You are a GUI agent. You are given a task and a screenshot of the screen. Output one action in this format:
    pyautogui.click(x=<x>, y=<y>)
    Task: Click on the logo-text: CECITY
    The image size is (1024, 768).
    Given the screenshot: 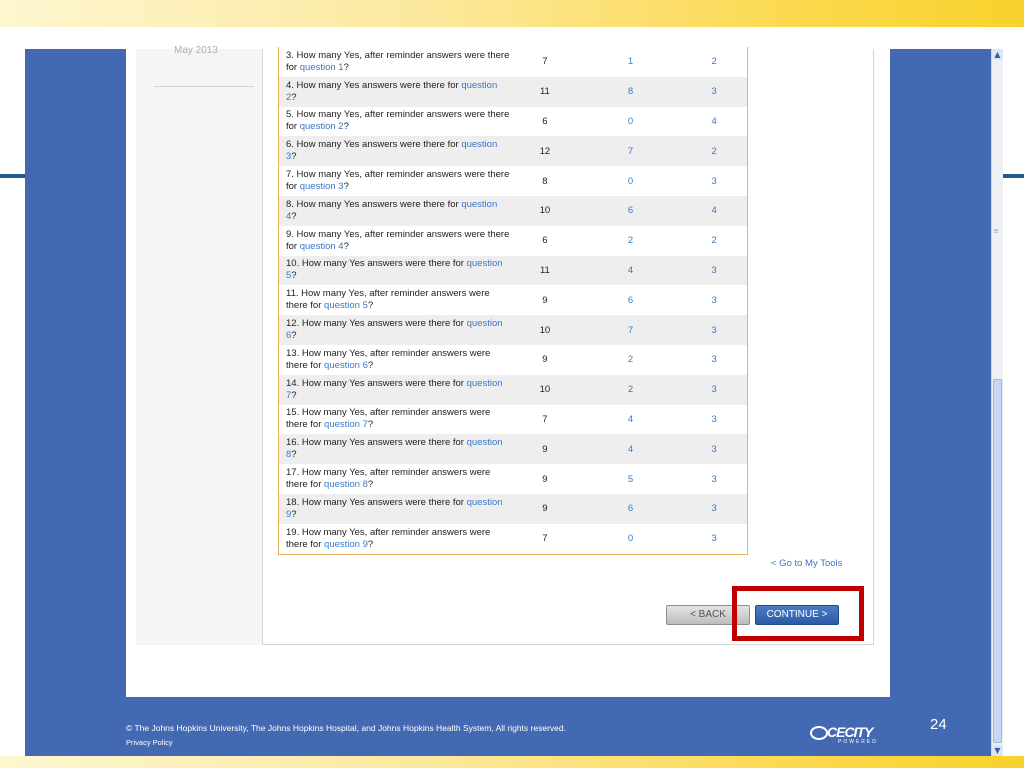 What is the action you would take?
    pyautogui.click(x=850, y=732)
    